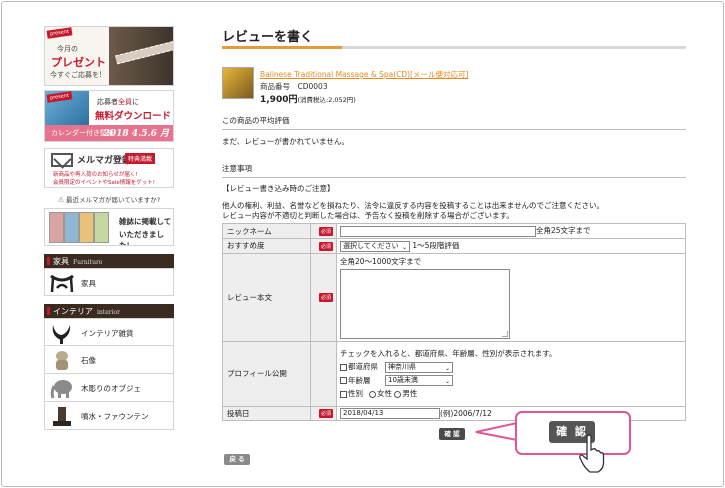 The image size is (725, 488). I want to click on category-item-interior-goods: インテリア雑貨, so click(109, 332).